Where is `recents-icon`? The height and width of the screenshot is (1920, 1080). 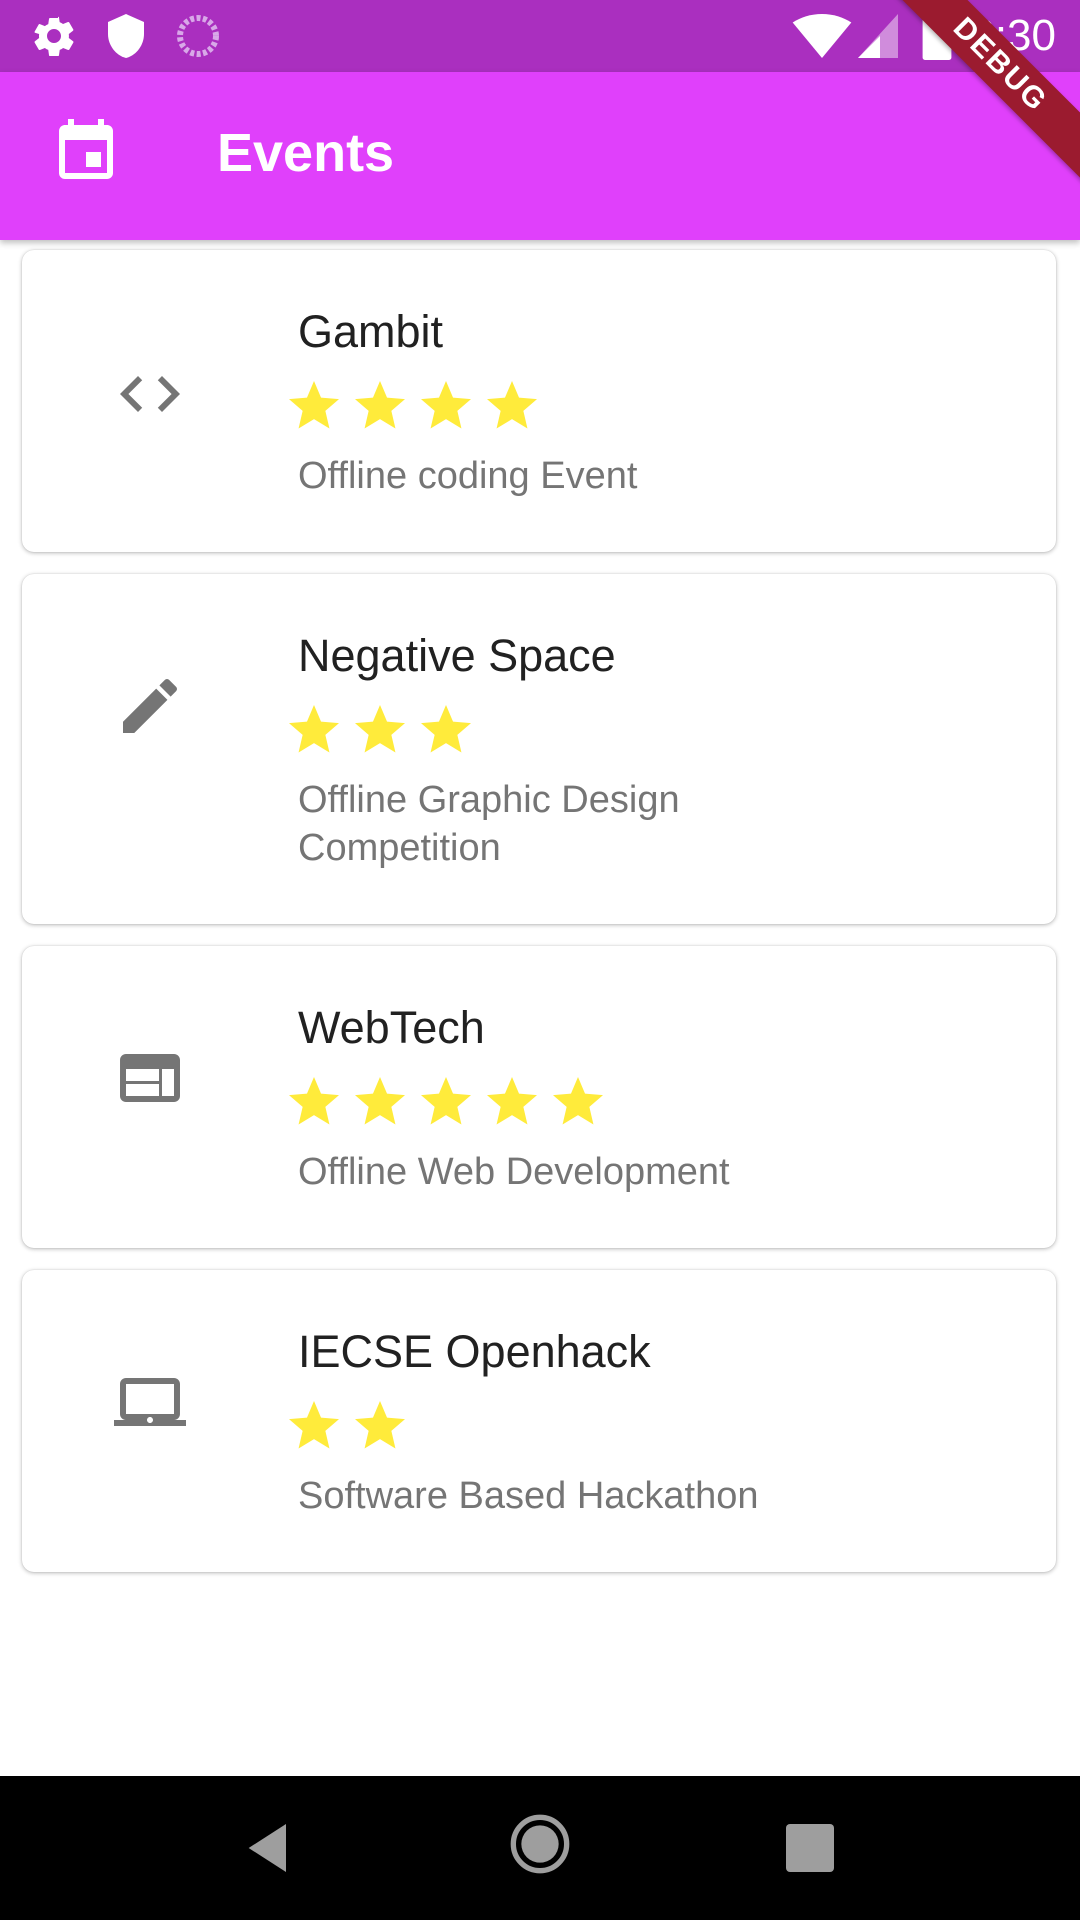
recents-icon is located at coordinates (810, 1848).